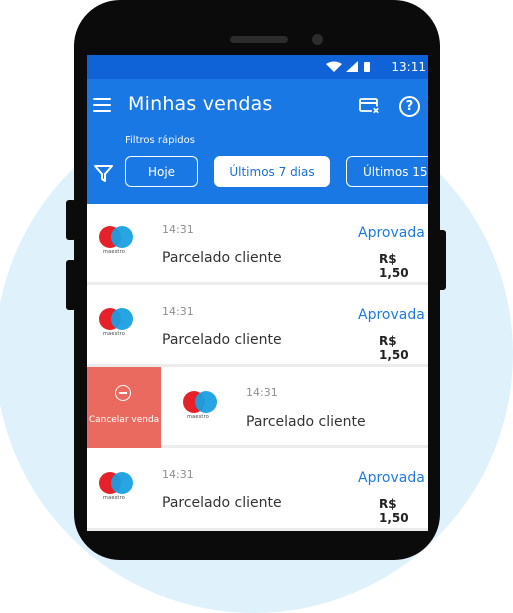  Describe the element at coordinates (370, 106) in the screenshot. I see `card-cancel-icon` at that location.